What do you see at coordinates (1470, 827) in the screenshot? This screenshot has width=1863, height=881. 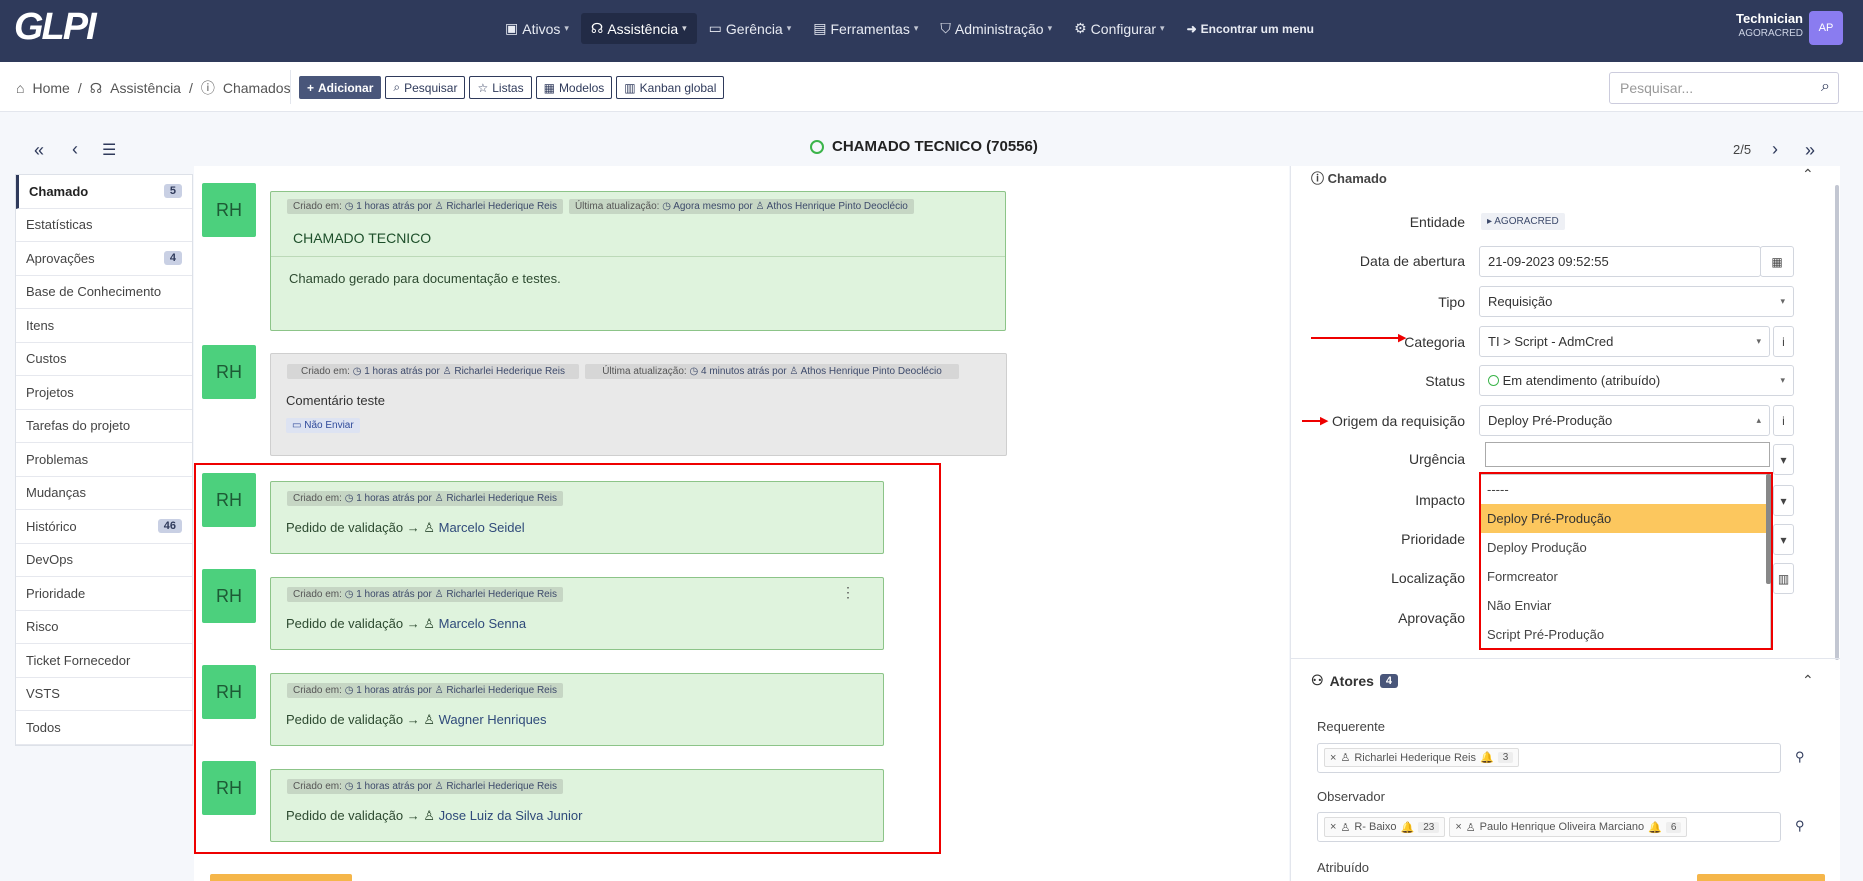 I see `user-icon: ♙` at bounding box center [1470, 827].